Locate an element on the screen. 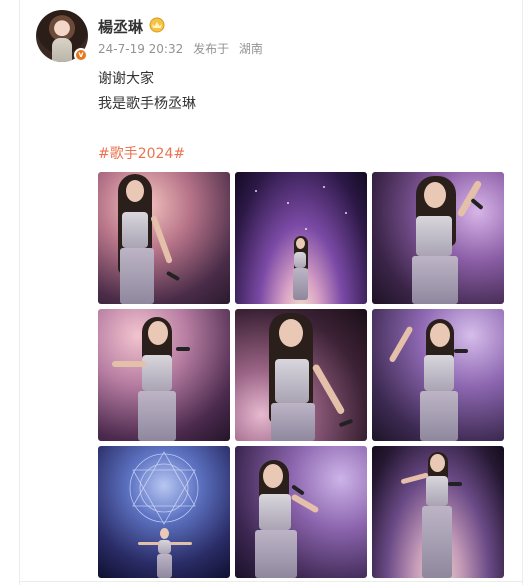 The image size is (529, 585). avatar: v is located at coordinates (62, 36).